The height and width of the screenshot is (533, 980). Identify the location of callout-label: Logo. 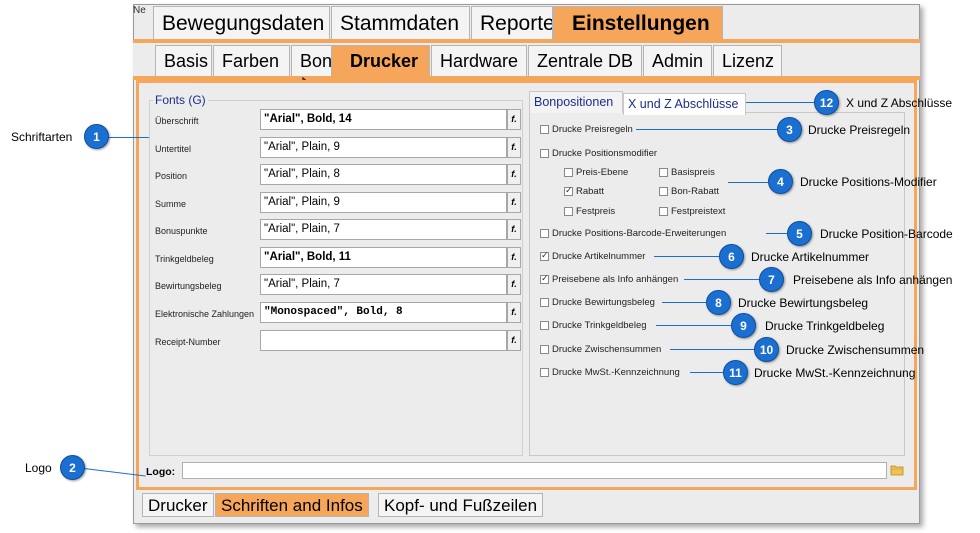
(38, 468).